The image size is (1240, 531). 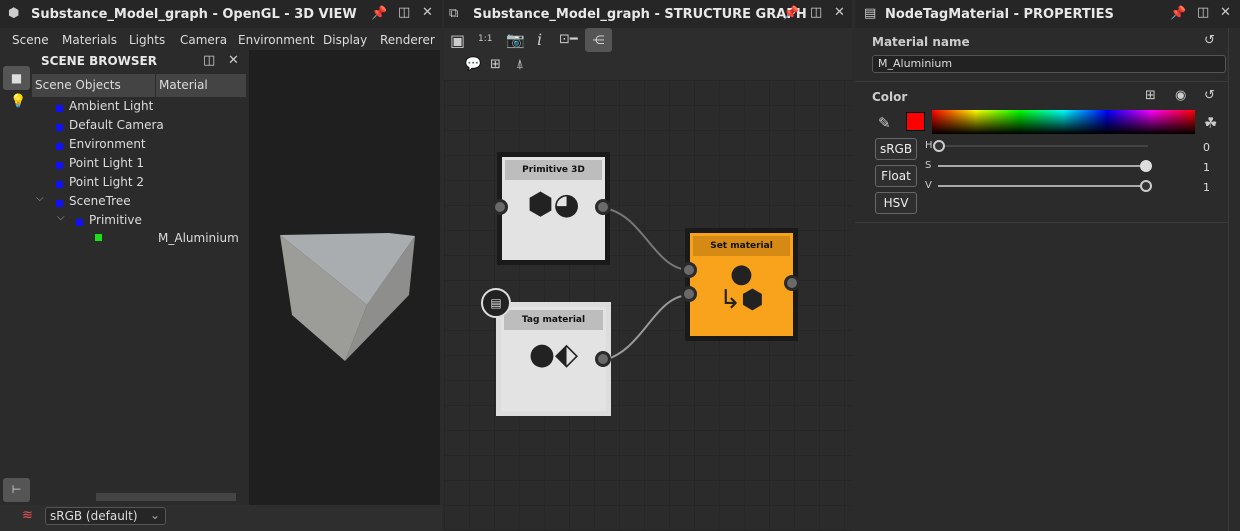 What do you see at coordinates (166, 497) in the screenshot?
I see `horizontal-scrollbar` at bounding box center [166, 497].